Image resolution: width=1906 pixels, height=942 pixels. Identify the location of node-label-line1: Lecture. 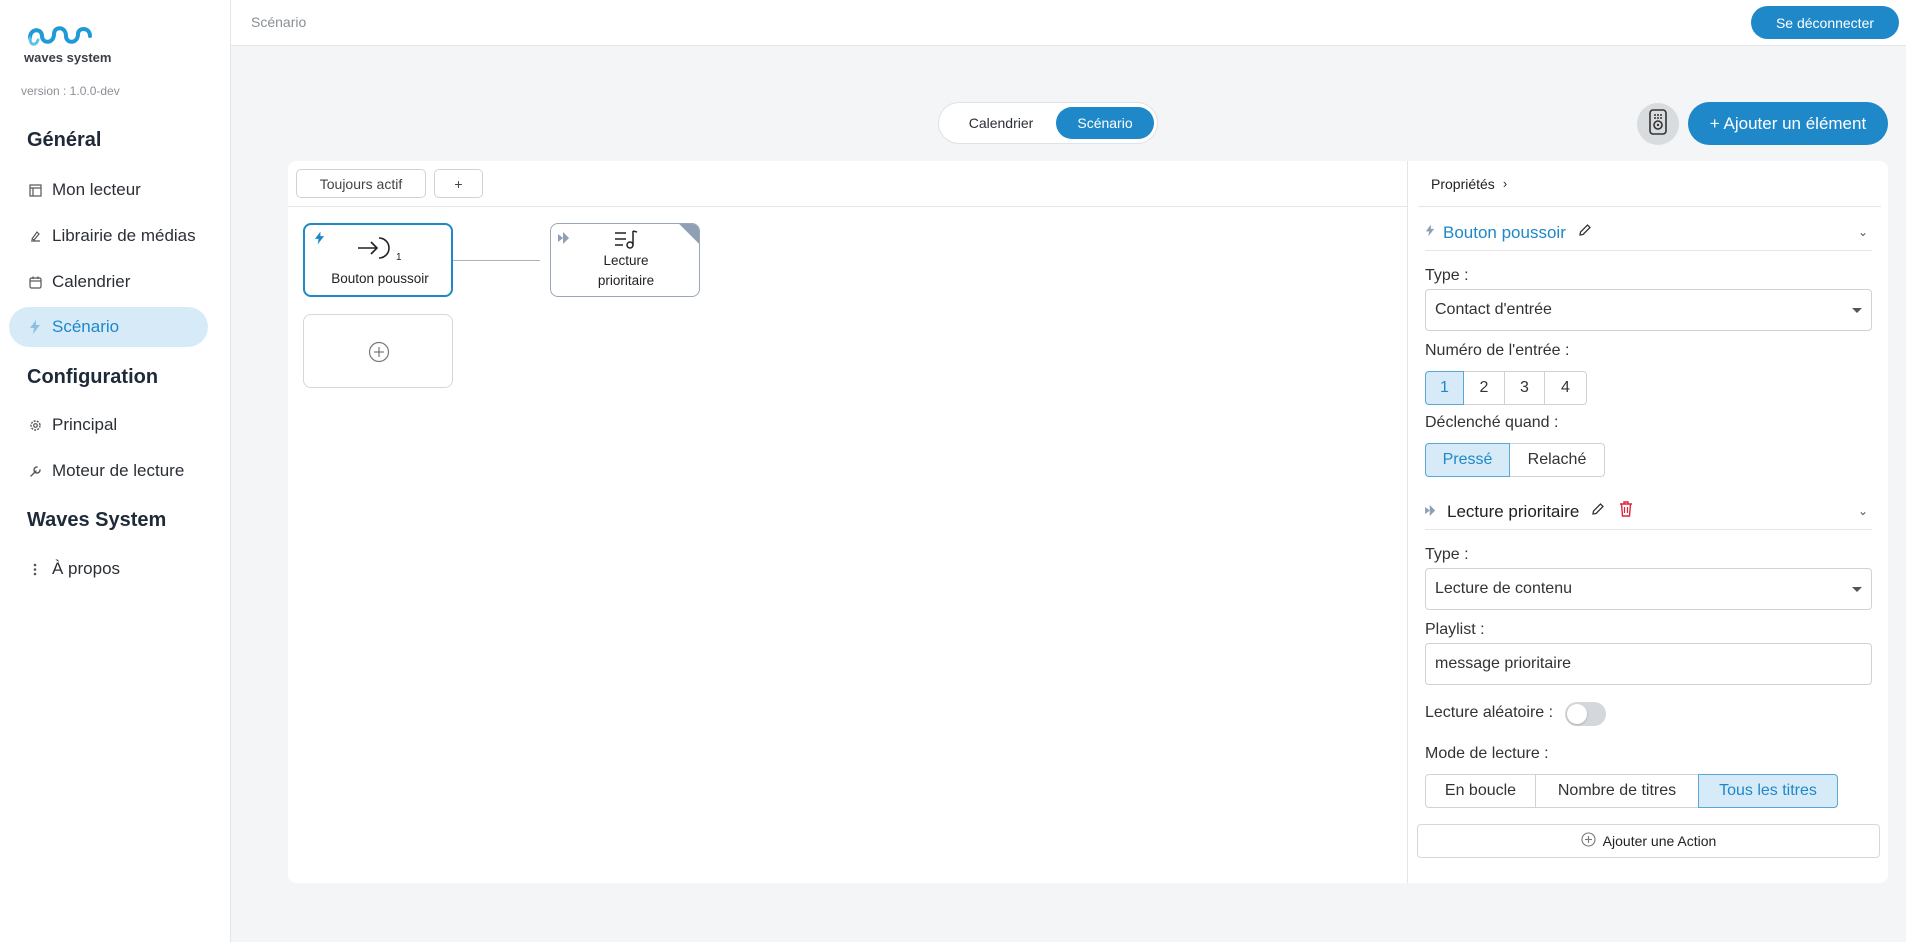
(626, 260).